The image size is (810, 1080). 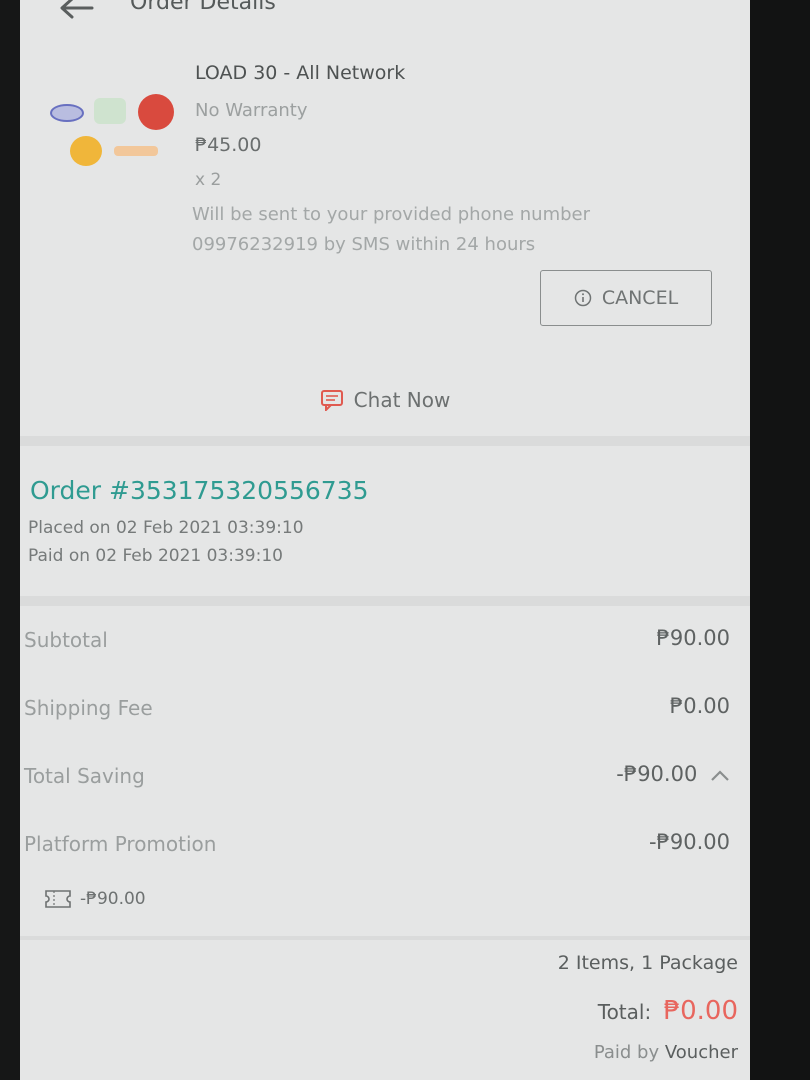 I want to click on subtotal-label: Subtotal, so click(x=66, y=640).